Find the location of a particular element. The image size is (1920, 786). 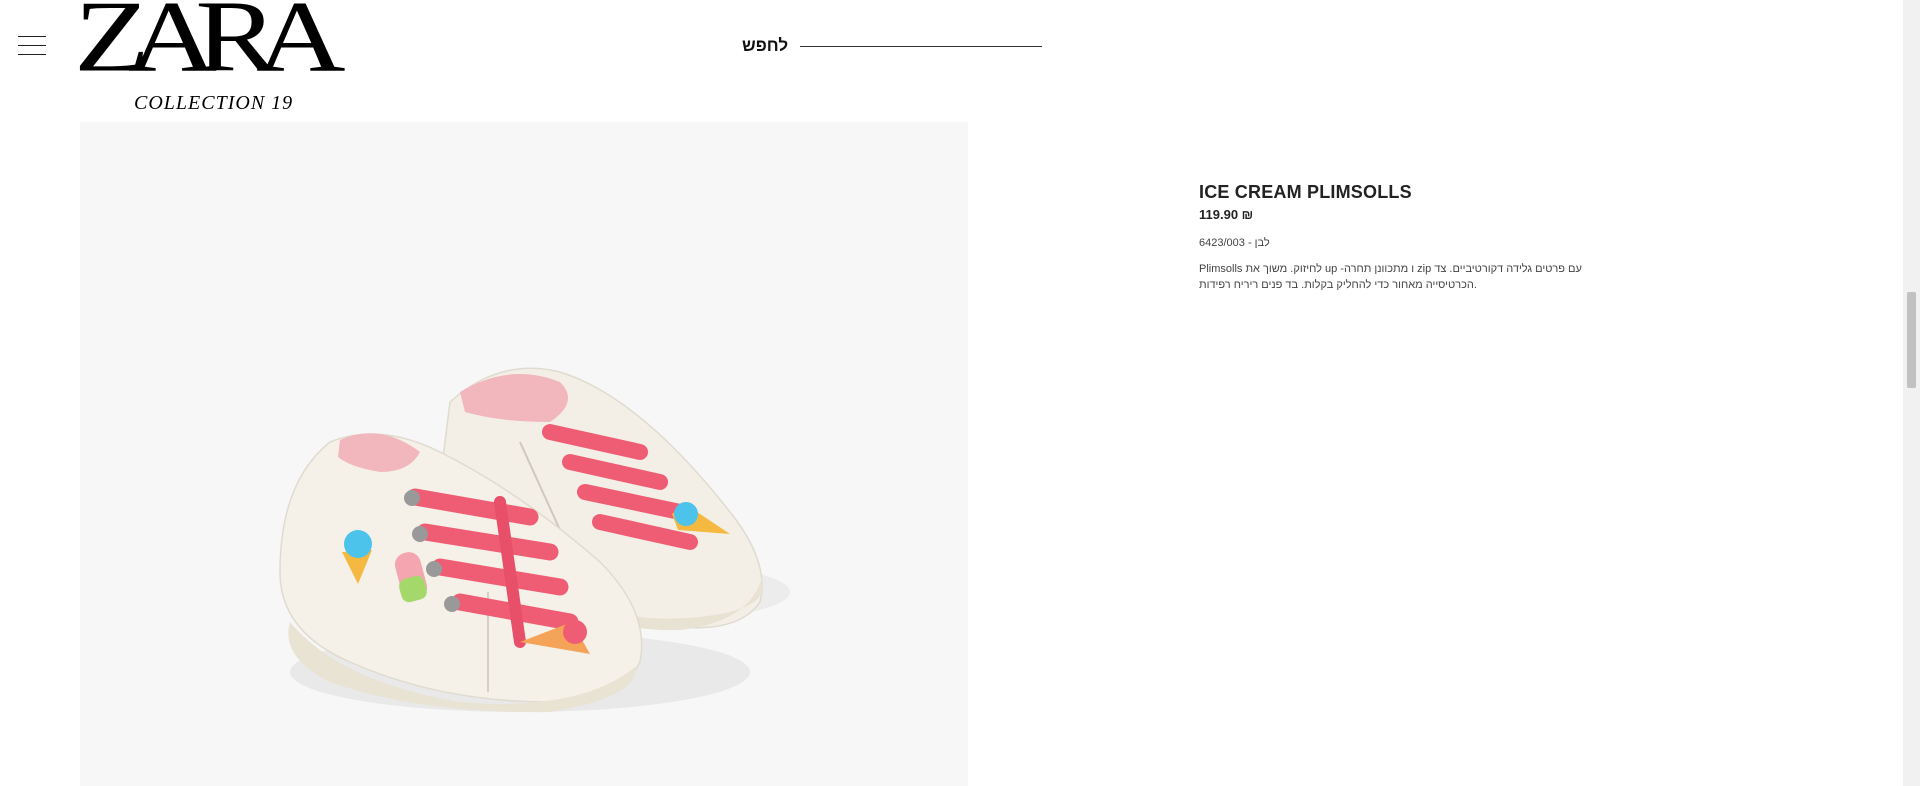

search-underline is located at coordinates (921, 46).